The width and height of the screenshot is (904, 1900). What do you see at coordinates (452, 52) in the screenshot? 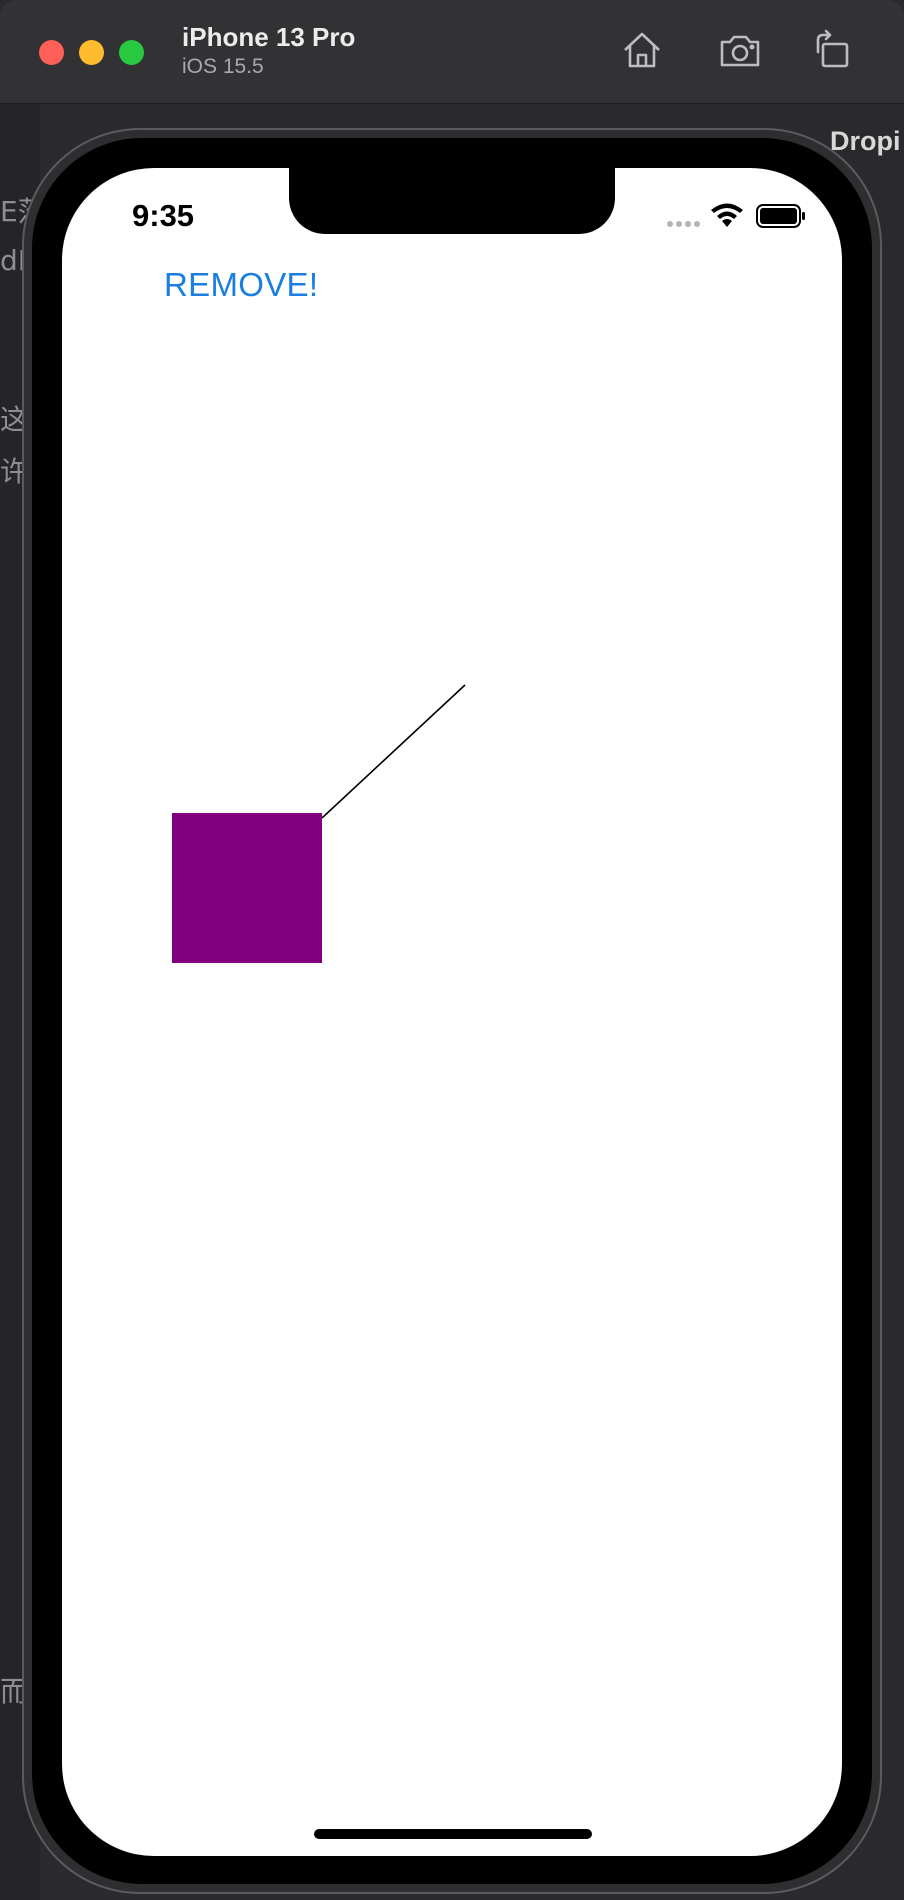
I see `simulator-title-bar: iPhone 13 Pro iOS 15.5` at bounding box center [452, 52].